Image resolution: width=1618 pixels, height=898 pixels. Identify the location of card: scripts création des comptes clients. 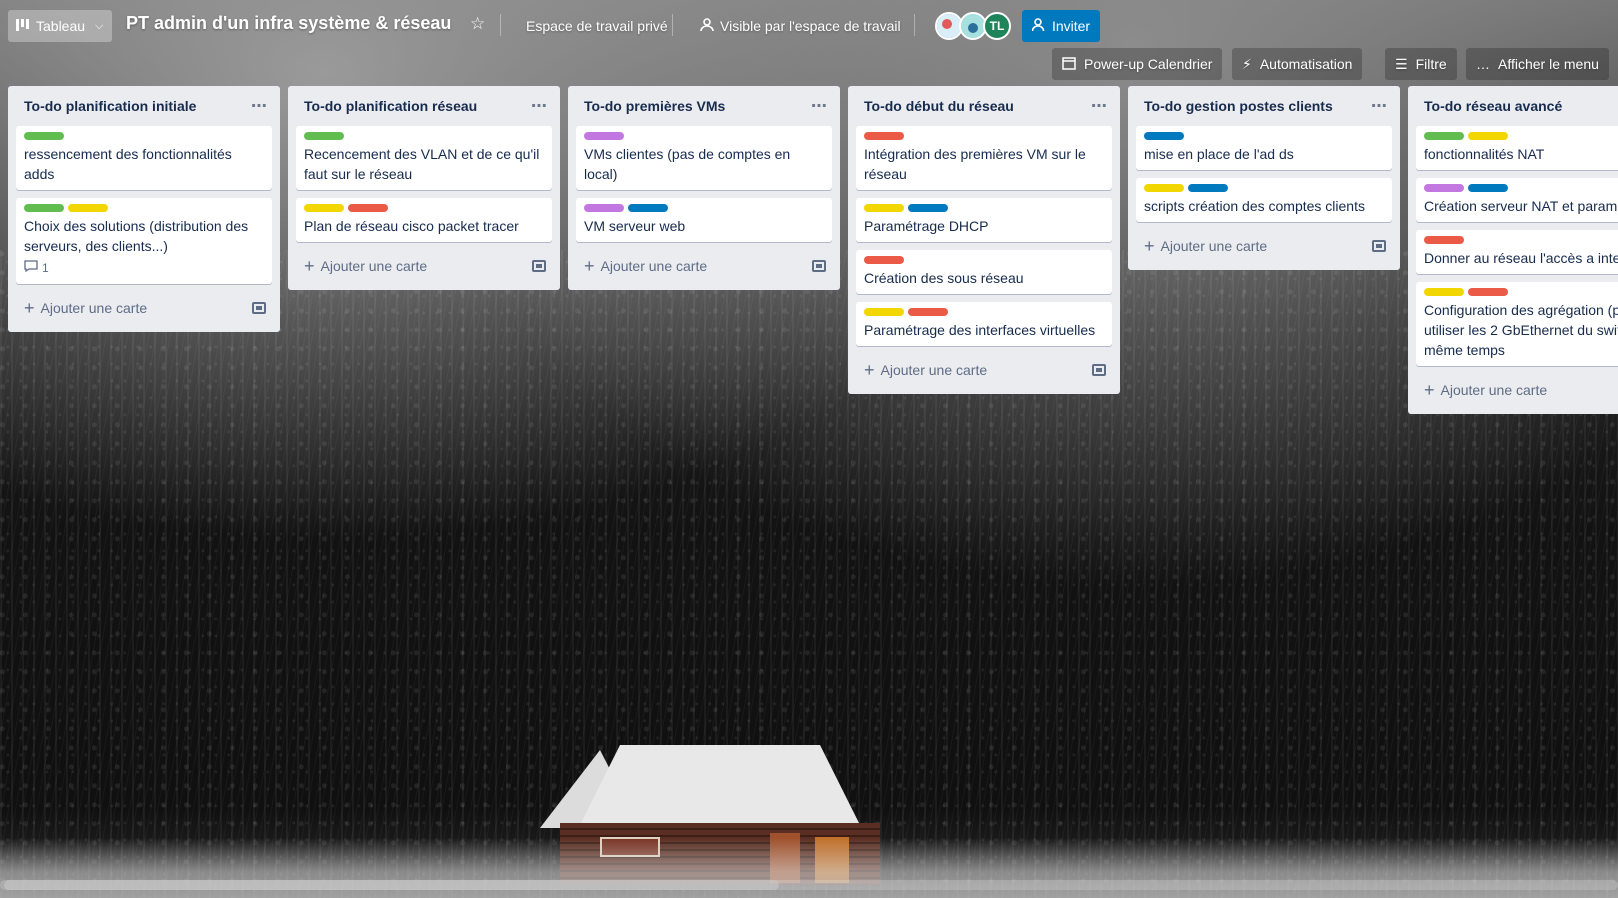
(1264, 200).